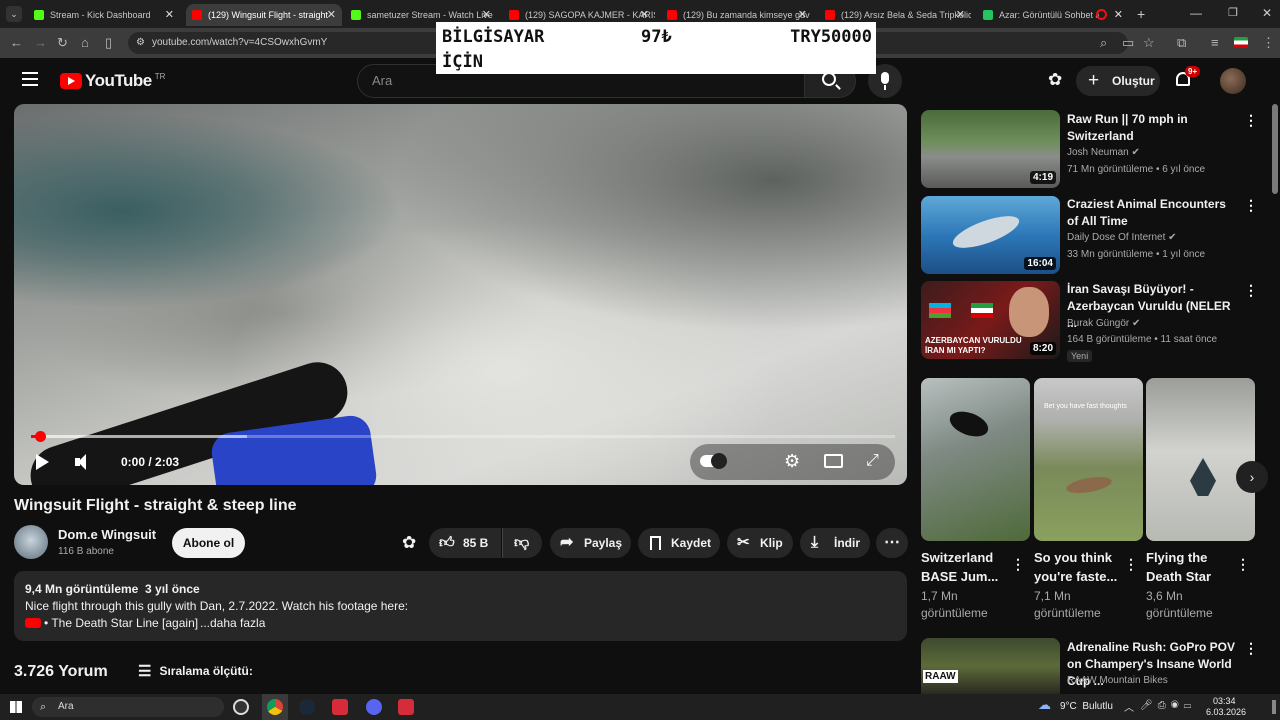 Image resolution: width=1280 pixels, height=720 pixels. Describe the element at coordinates (679, 543) in the screenshot. I see `save-button: Kaydet` at that location.